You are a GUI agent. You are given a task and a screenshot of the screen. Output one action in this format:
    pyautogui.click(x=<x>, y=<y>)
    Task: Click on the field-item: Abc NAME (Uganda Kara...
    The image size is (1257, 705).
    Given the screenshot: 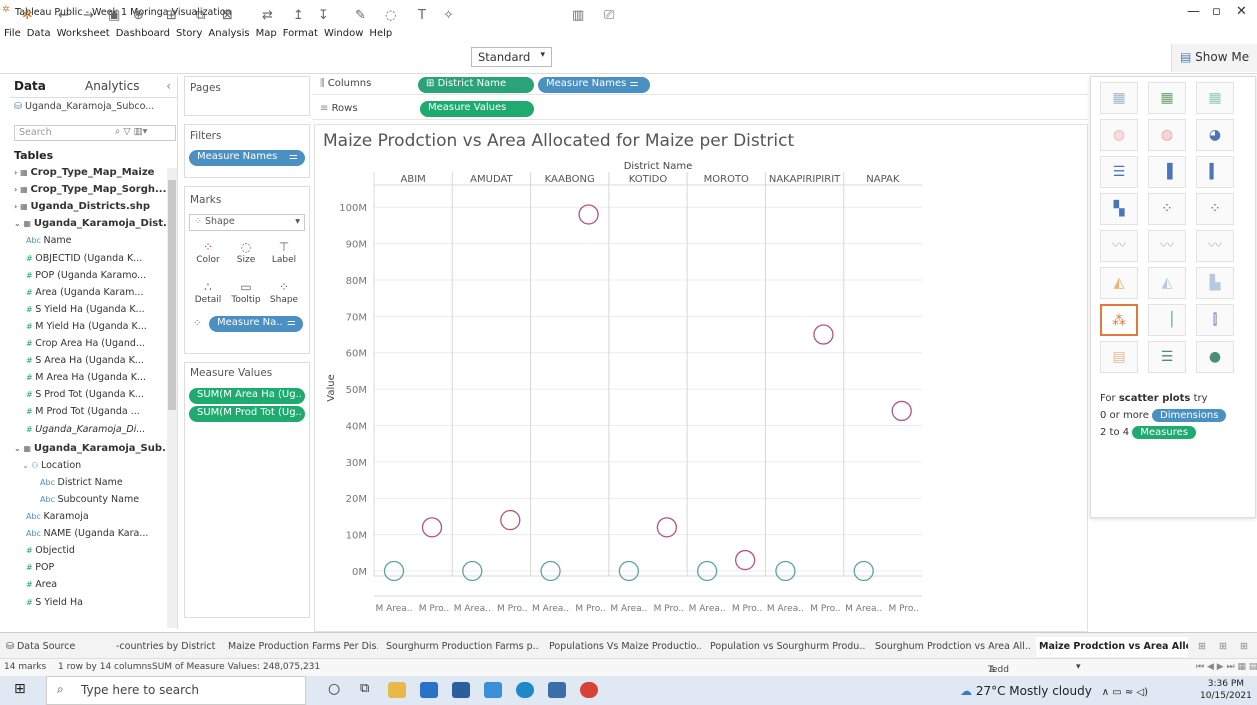 What is the action you would take?
    pyautogui.click(x=87, y=533)
    